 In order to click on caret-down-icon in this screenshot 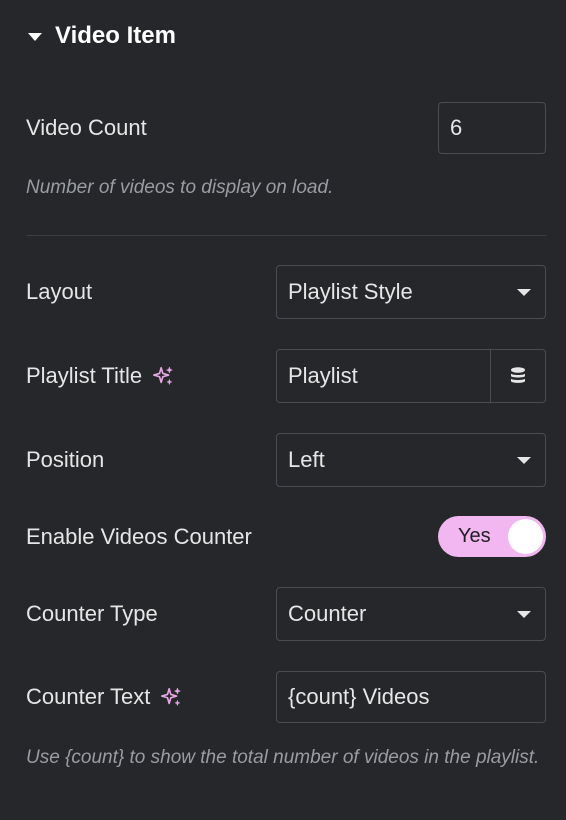, I will do `click(35, 37)`.